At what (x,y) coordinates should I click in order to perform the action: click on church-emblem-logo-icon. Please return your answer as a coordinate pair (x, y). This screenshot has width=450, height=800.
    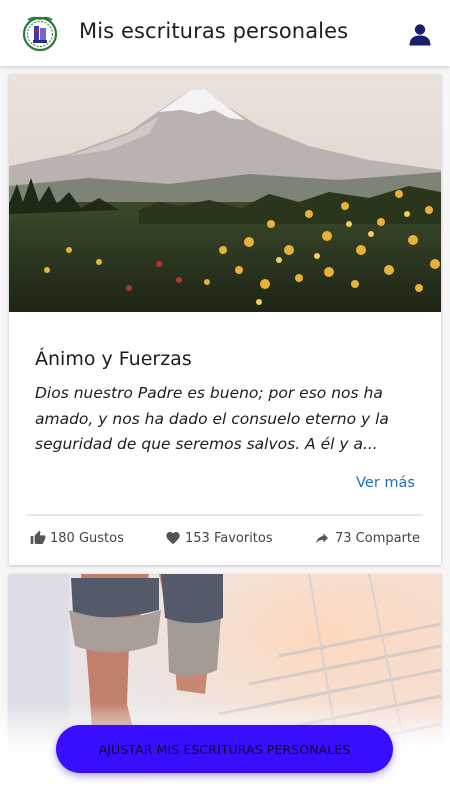
    Looking at the image, I should click on (40, 33).